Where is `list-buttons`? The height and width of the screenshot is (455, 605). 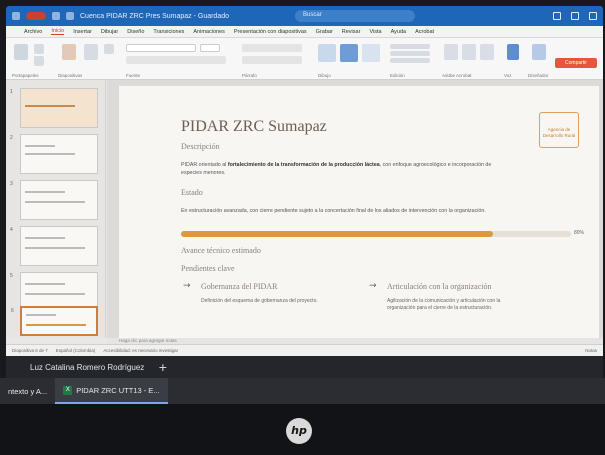
list-buttons is located at coordinates (272, 48).